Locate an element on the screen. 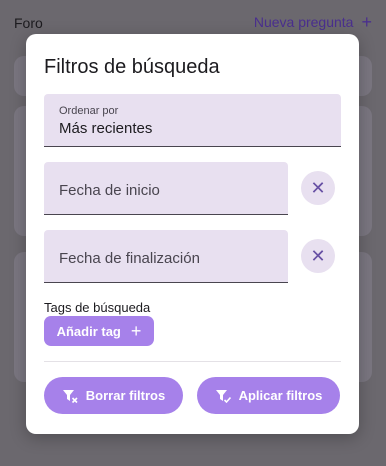  add-tag-button: Añadir tag + is located at coordinates (99, 331).